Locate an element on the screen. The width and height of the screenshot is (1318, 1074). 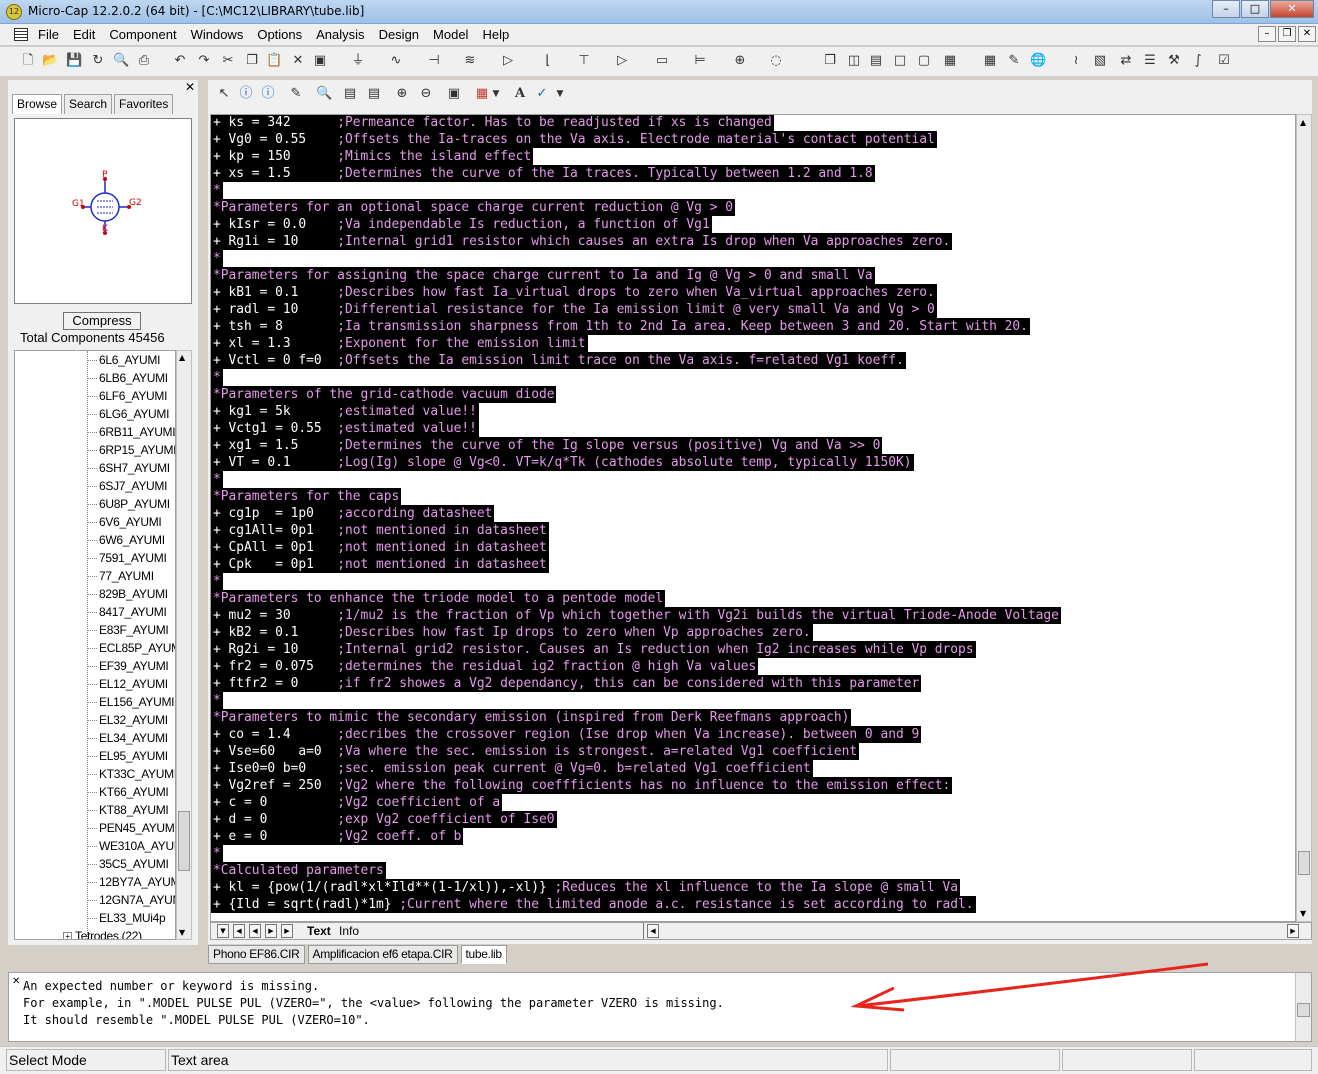
menu-options: Options is located at coordinates (279, 34).